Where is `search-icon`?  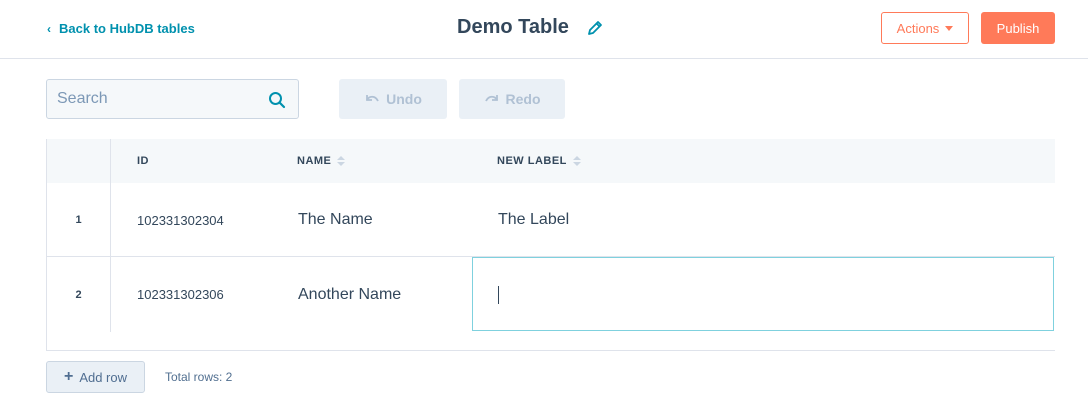 search-icon is located at coordinates (277, 100).